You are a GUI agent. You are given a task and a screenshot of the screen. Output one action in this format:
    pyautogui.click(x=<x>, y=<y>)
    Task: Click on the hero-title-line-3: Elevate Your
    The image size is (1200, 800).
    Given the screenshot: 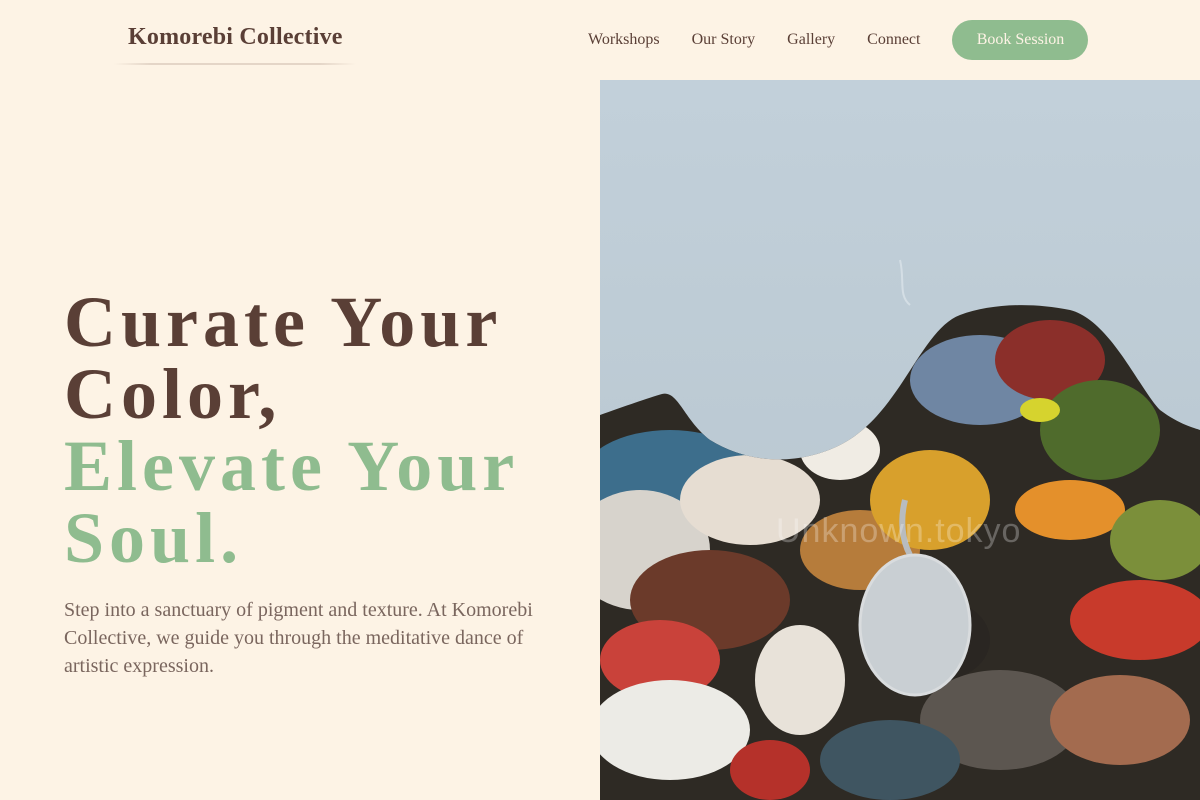 What is the action you would take?
    pyautogui.click(x=292, y=466)
    